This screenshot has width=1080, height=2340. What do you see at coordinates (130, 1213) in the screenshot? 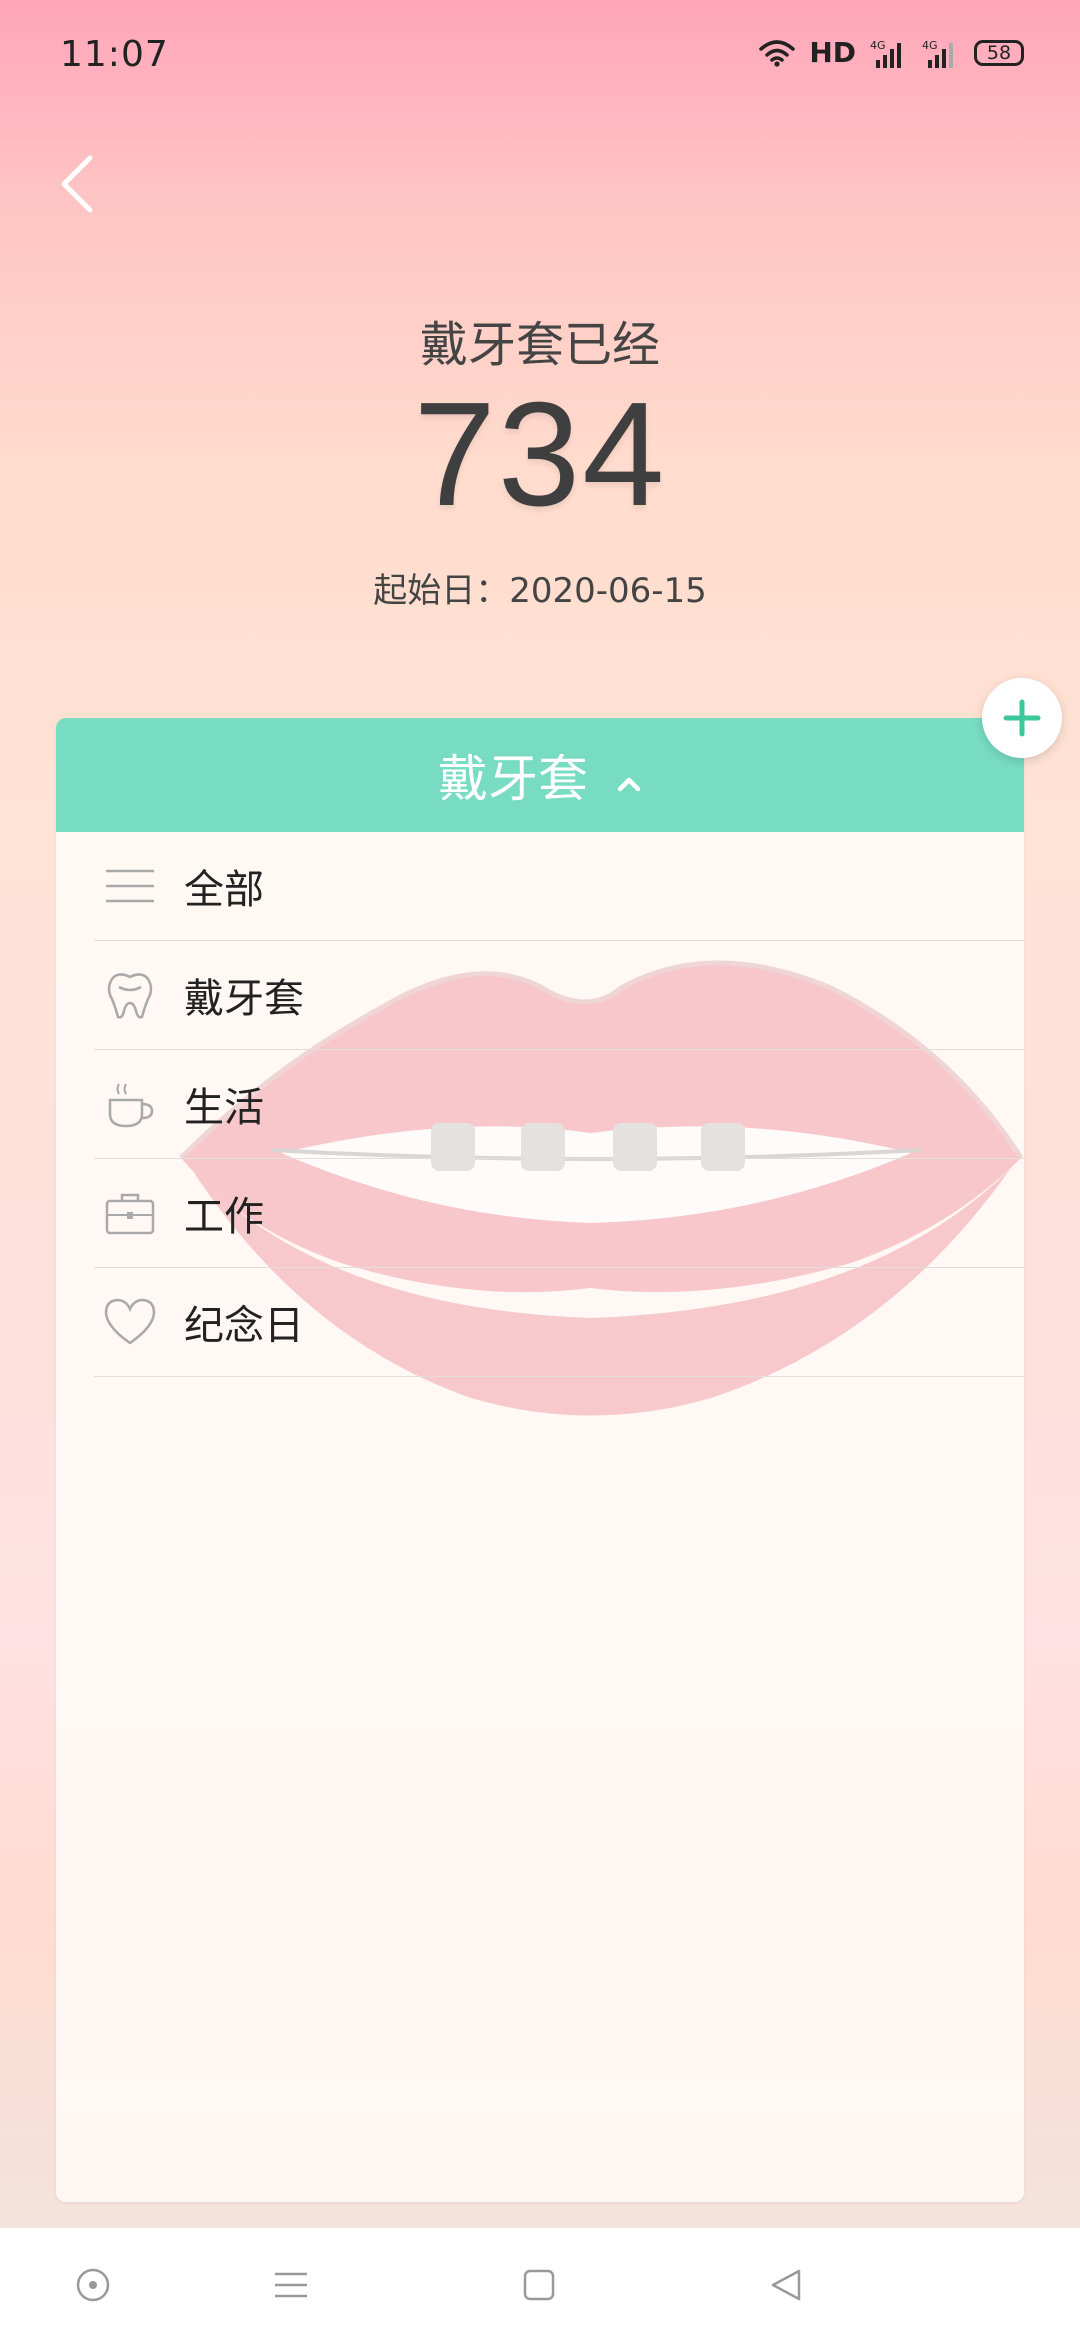
I see `briefcase-icon` at bounding box center [130, 1213].